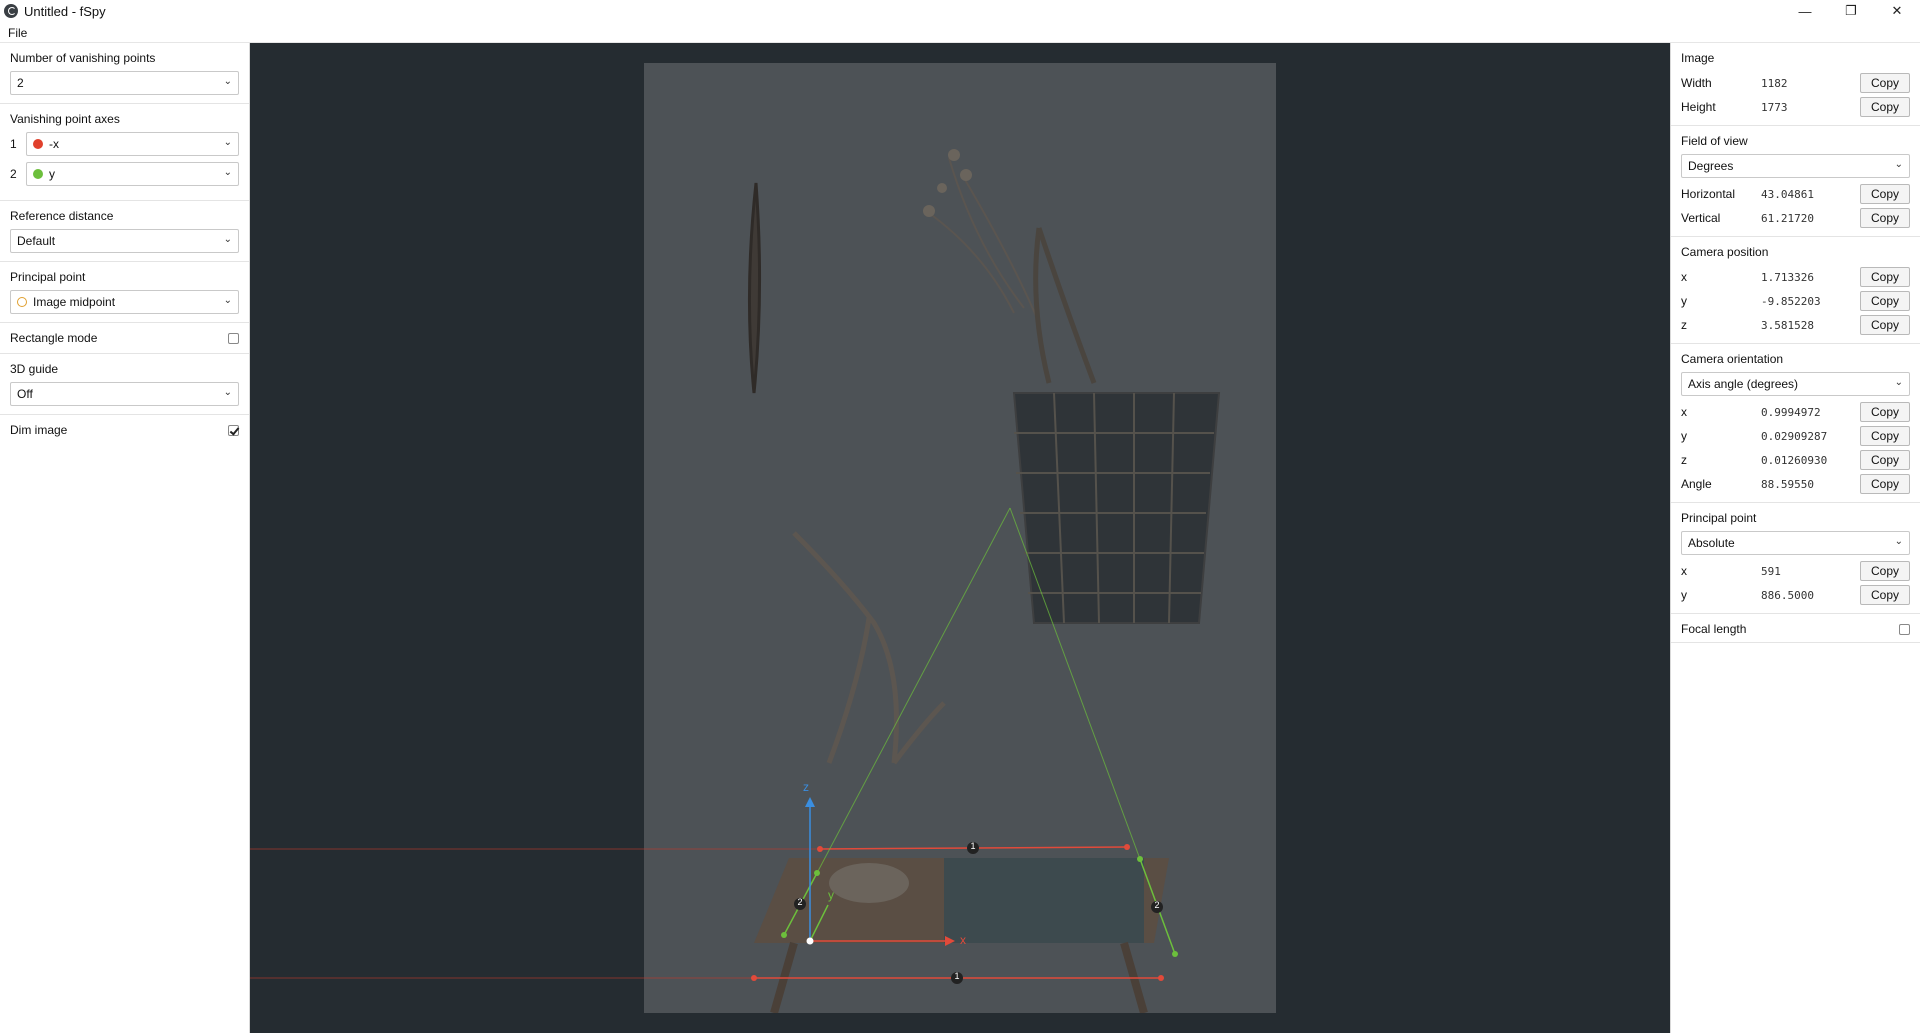 The height and width of the screenshot is (1033, 1920). Describe the element at coordinates (1795, 412) in the screenshot. I see `orient-x-row: x 0.9994972 Copy` at that location.